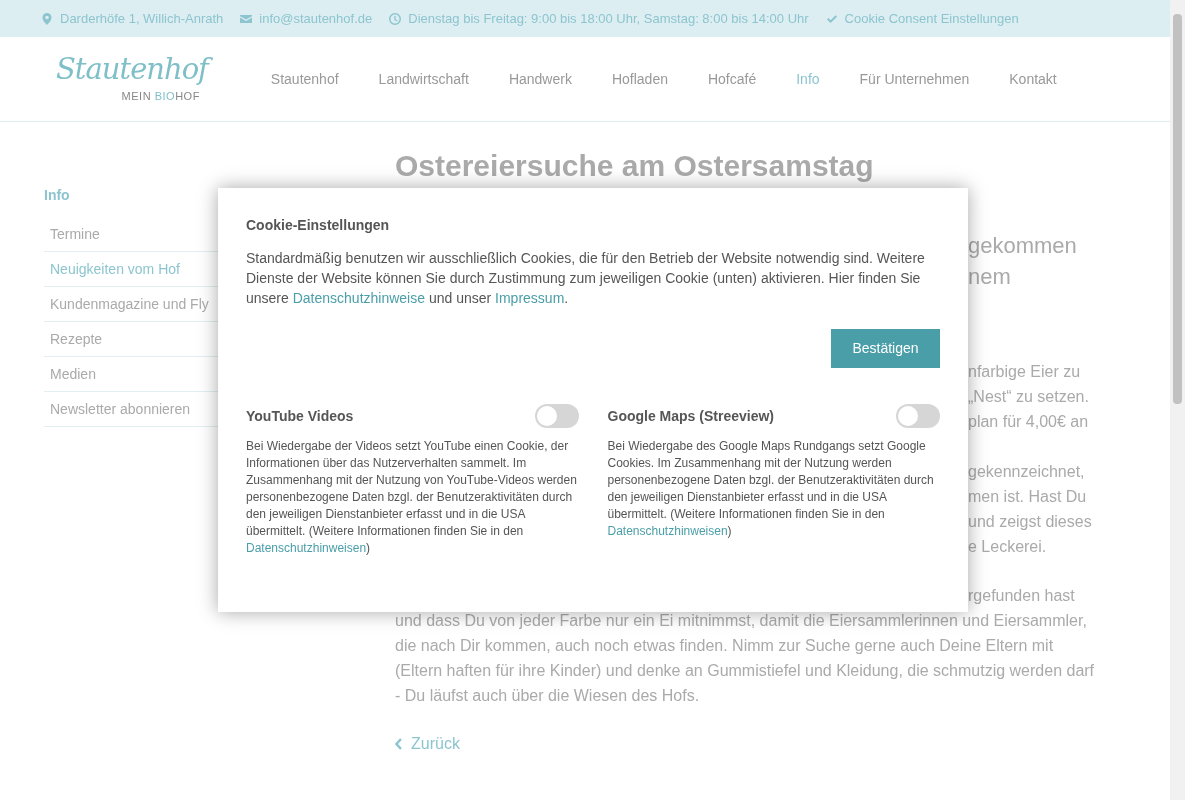  Describe the element at coordinates (1030, 522) in the screenshot. I see `paragraph-text: und zeigst dieses` at that location.